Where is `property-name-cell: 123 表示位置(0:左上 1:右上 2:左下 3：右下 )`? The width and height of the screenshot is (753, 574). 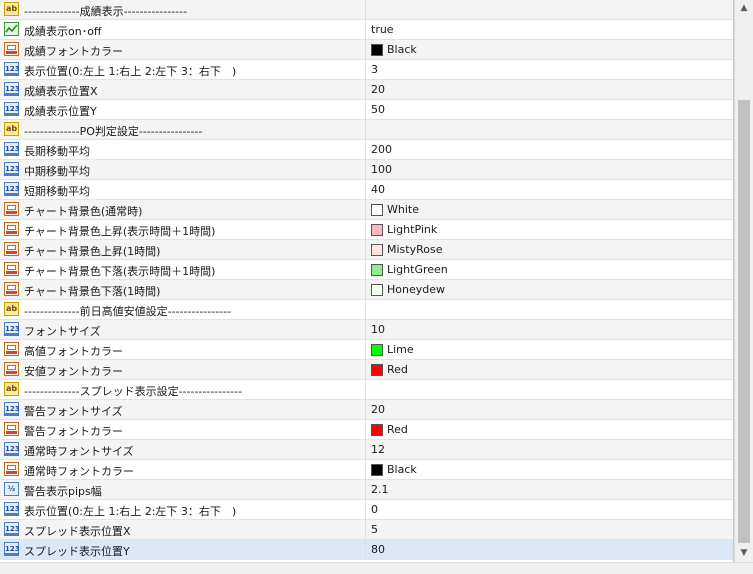 property-name-cell: 123 表示位置(0:左上 1:右上 2:左下 3：右下 ) is located at coordinates (183, 509).